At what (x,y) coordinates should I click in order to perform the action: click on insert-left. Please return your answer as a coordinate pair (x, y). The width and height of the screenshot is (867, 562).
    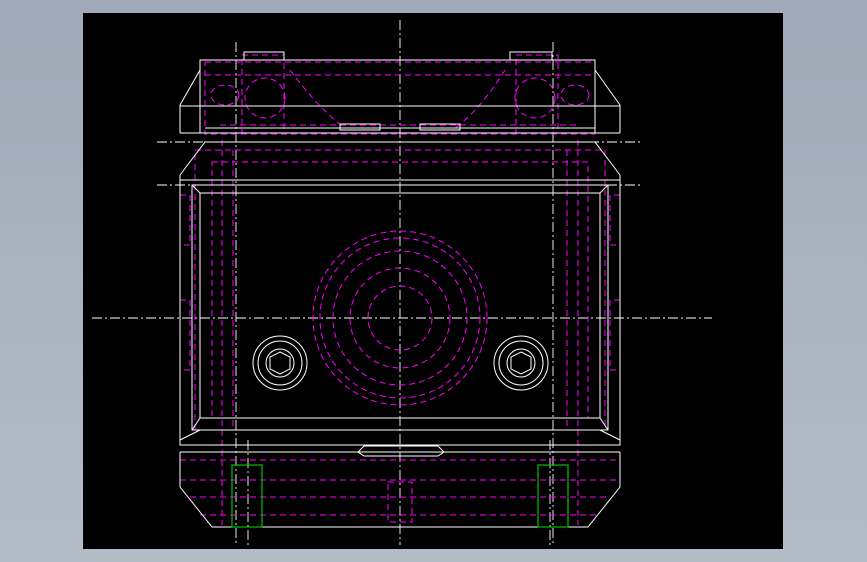
    Looking at the image, I should click on (247, 496).